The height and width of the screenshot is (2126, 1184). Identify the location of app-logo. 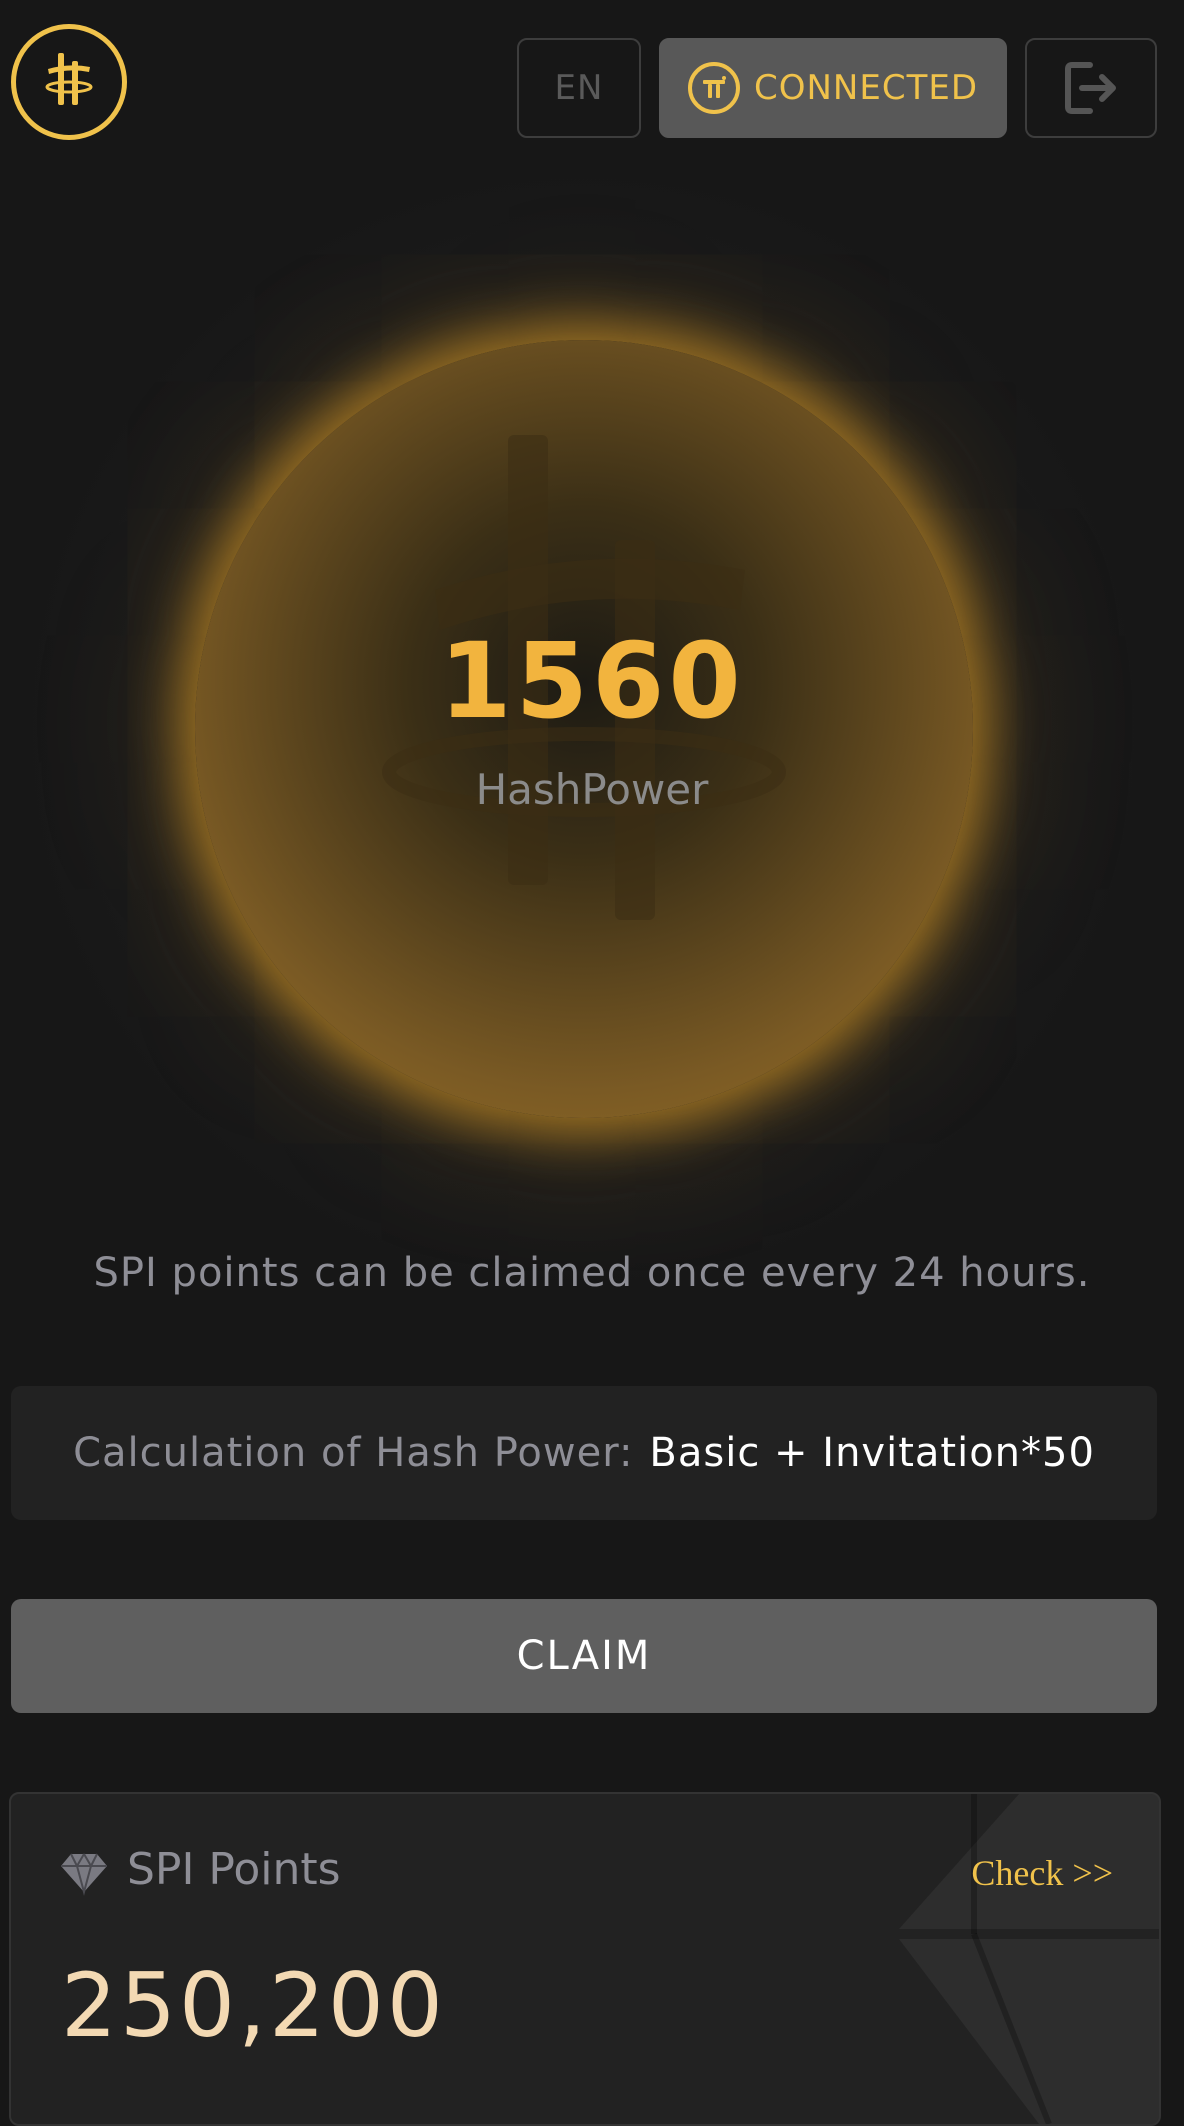
(69, 82).